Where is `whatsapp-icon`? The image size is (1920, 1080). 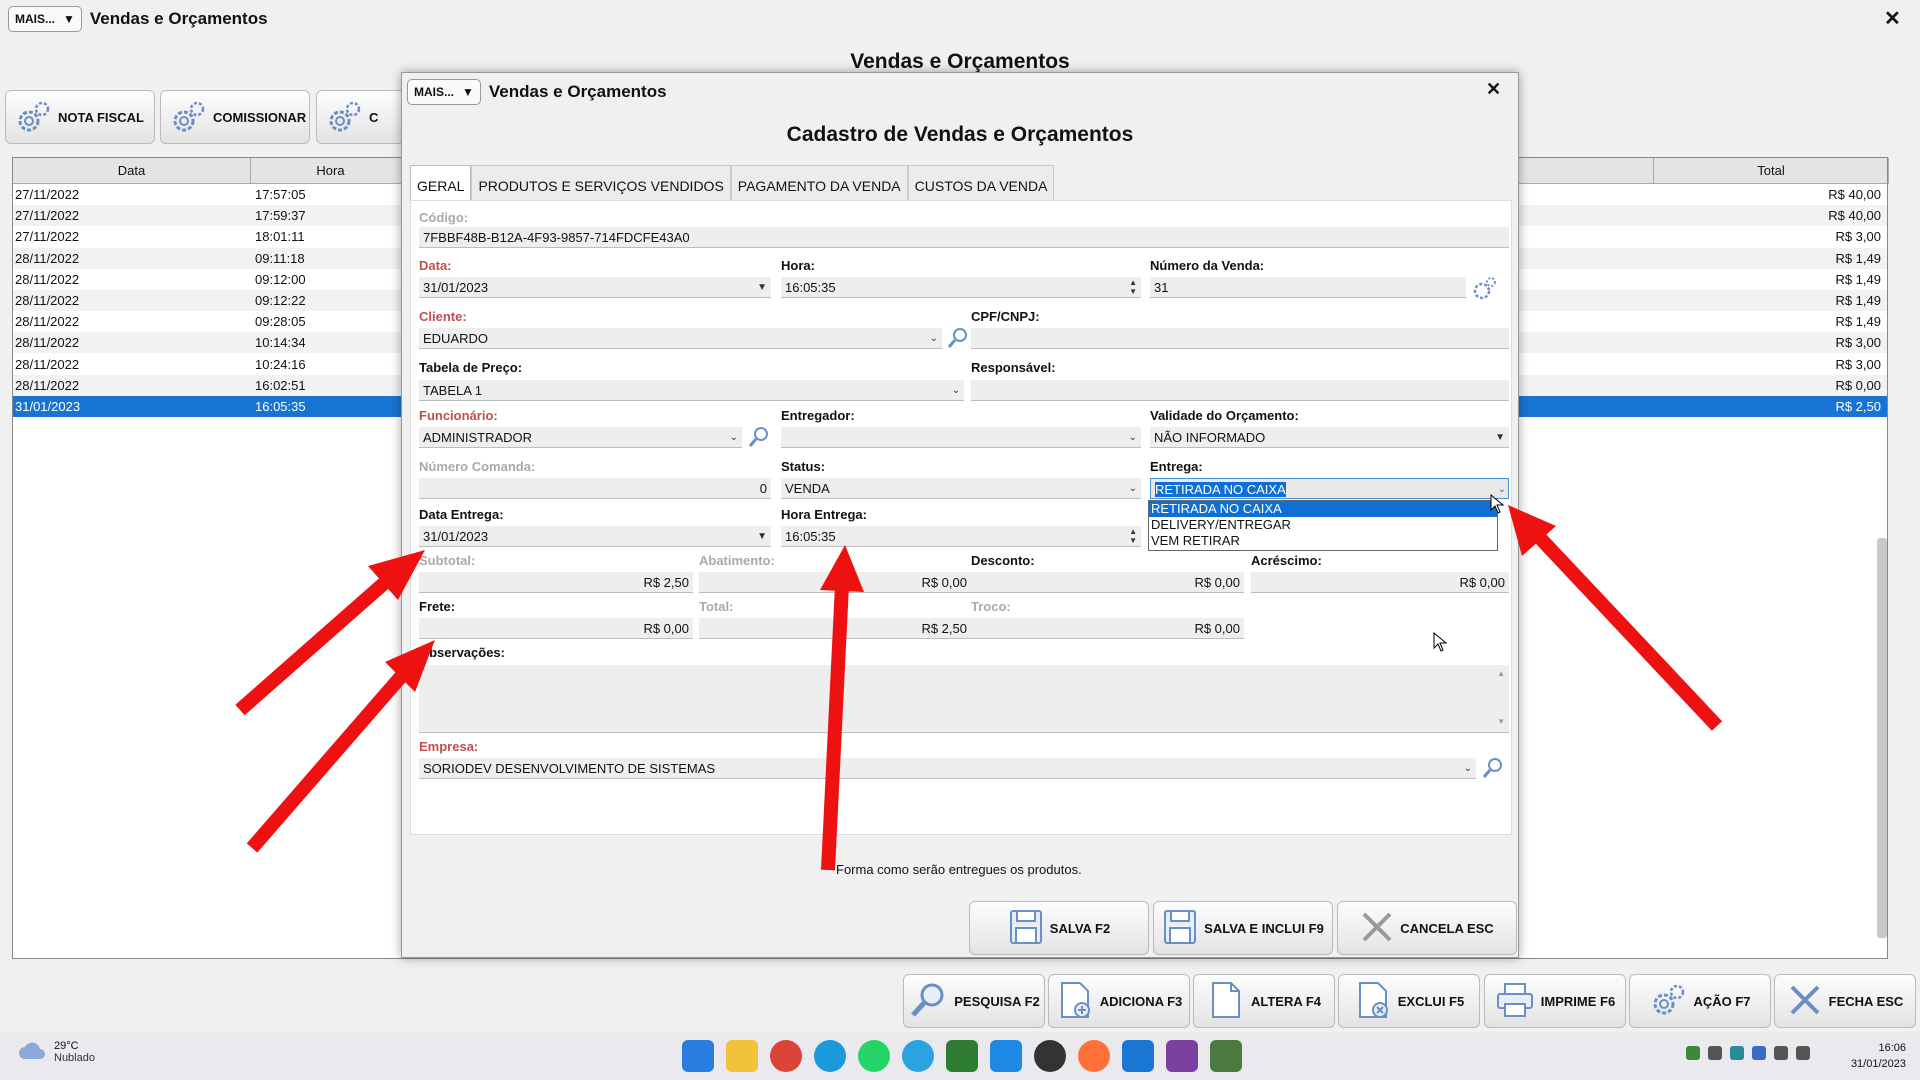
whatsapp-icon is located at coordinates (874, 1056).